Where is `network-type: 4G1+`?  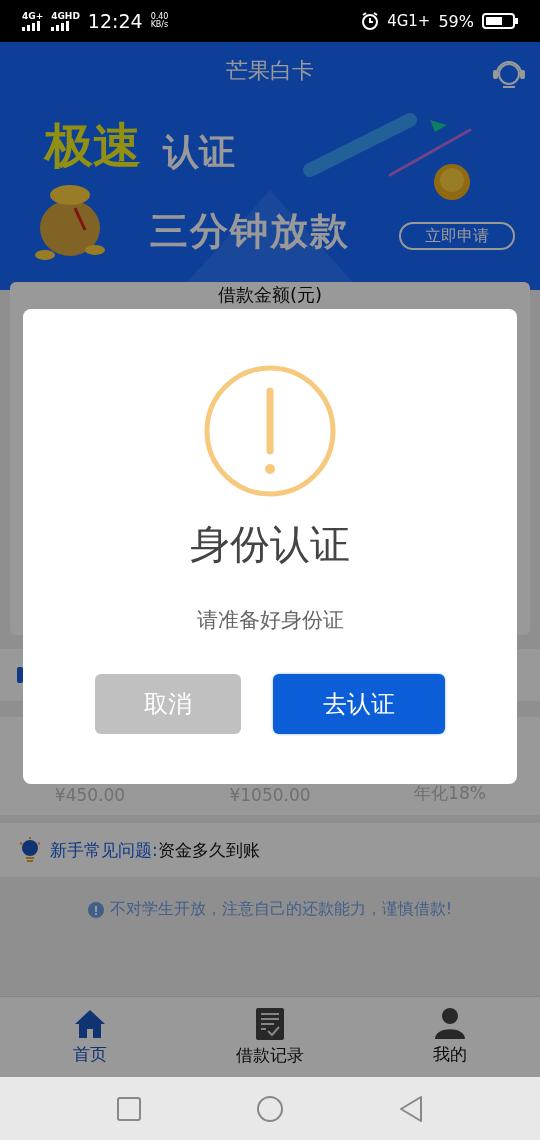
network-type: 4G1+ is located at coordinates (409, 21).